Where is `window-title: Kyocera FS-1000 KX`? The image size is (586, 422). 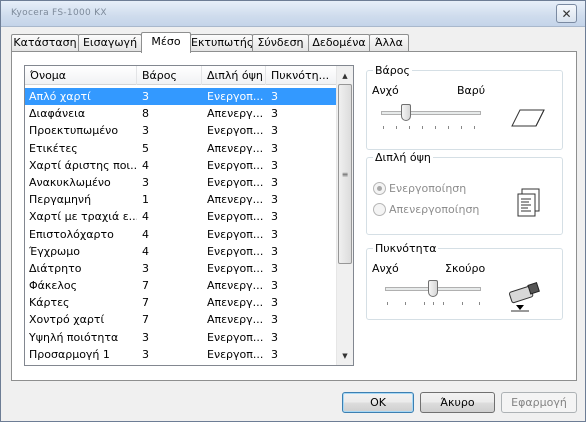 window-title: Kyocera FS-1000 KX is located at coordinates (59, 13).